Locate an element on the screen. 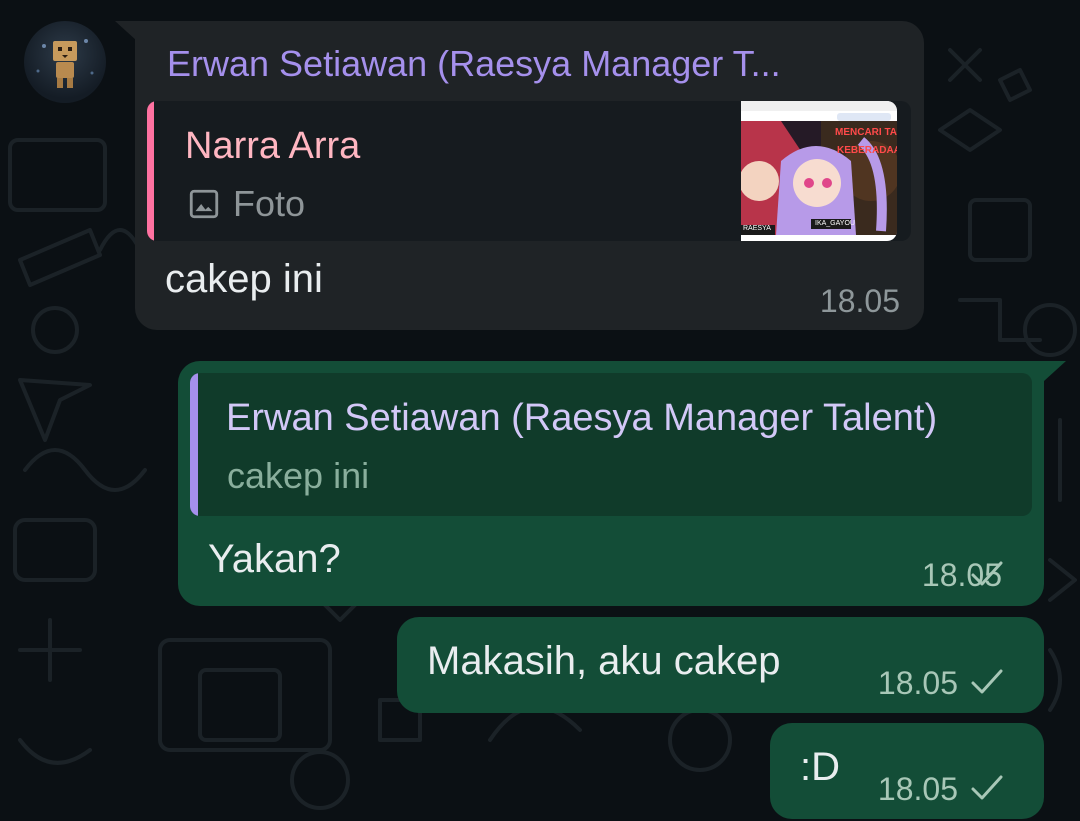 This screenshot has width=1080, height=821. outgoing-message-bubble: Makasih, aku cakep 18.05 is located at coordinates (720, 665).